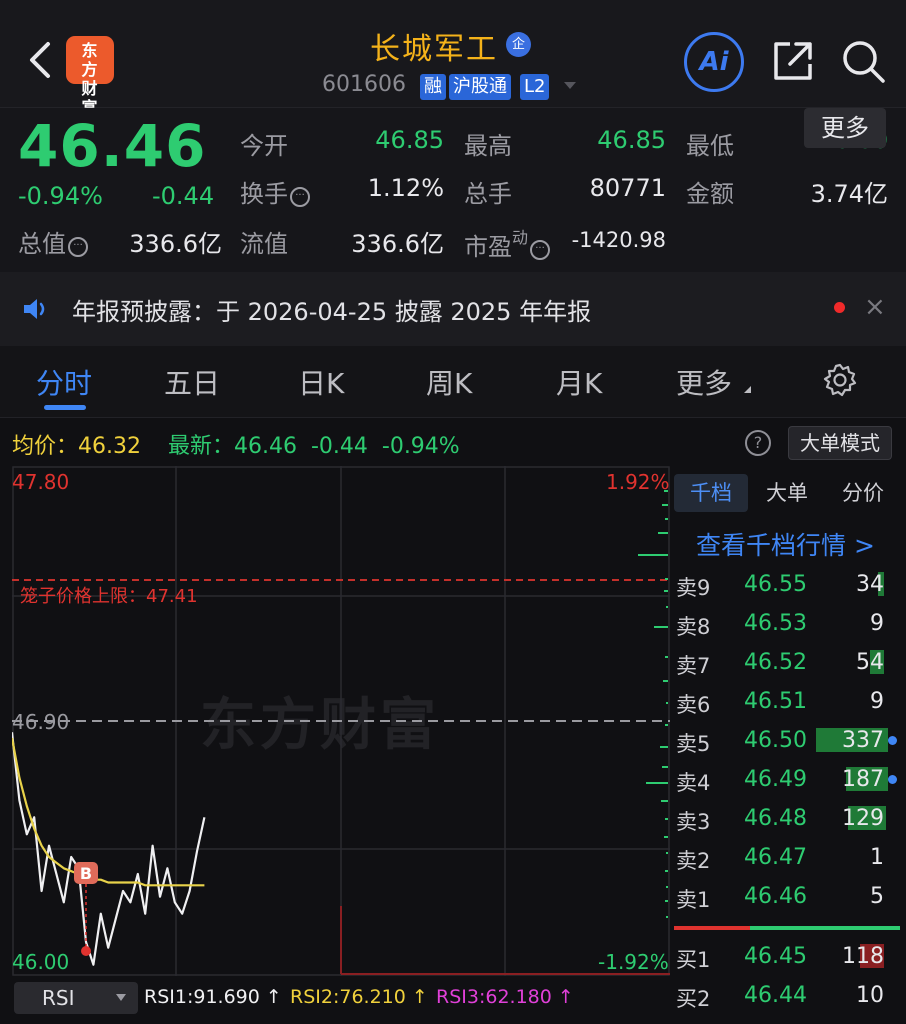 The image size is (906, 1024). What do you see at coordinates (638, 482) in the screenshot?
I see `axis-pct-top: 1.92%` at bounding box center [638, 482].